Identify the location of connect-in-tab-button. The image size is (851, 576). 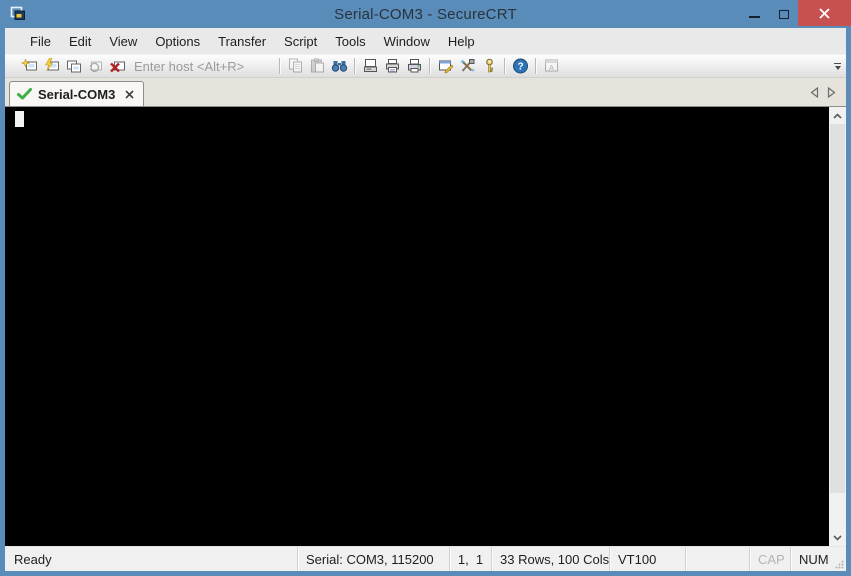
(73, 66).